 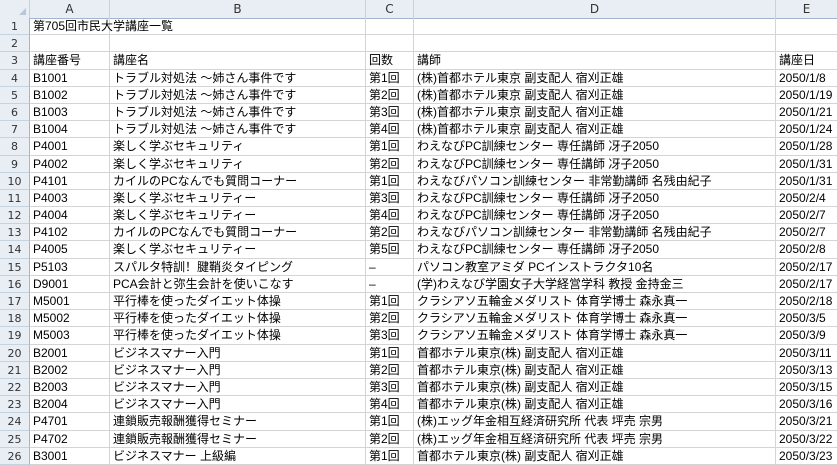 What do you see at coordinates (15, 387) in the screenshot?
I see `row-header: 22` at bounding box center [15, 387].